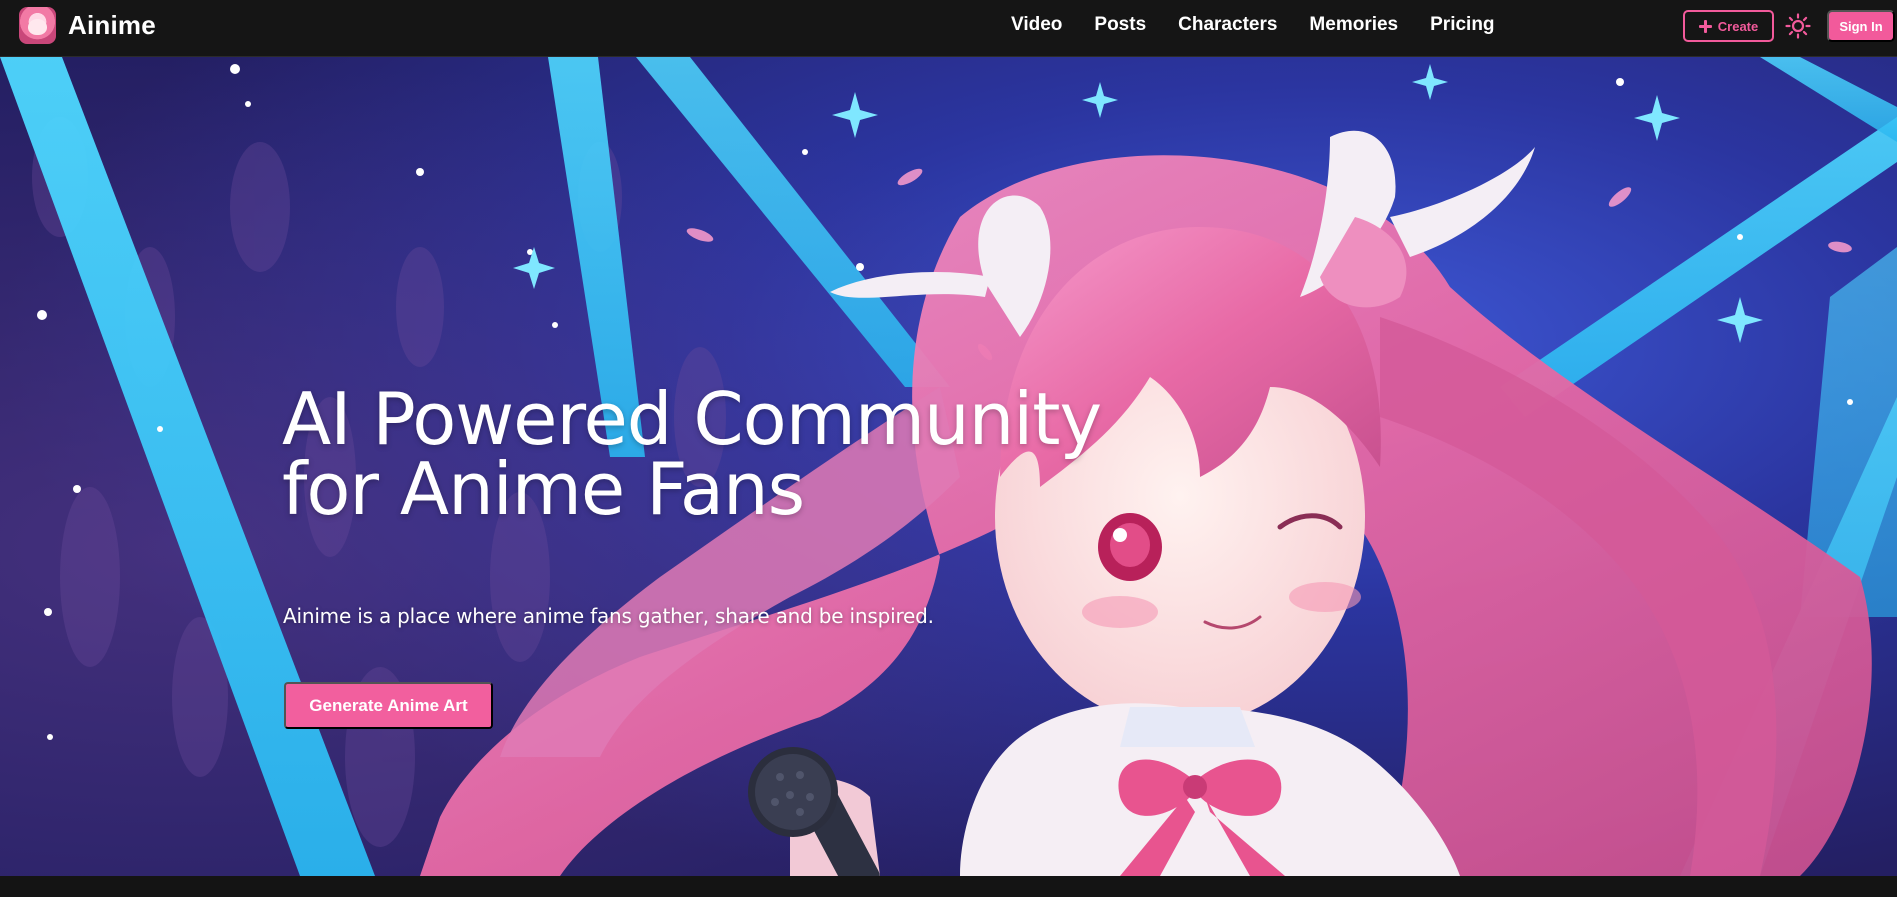  What do you see at coordinates (1738, 26) in the screenshot?
I see `create-button-label: Create` at bounding box center [1738, 26].